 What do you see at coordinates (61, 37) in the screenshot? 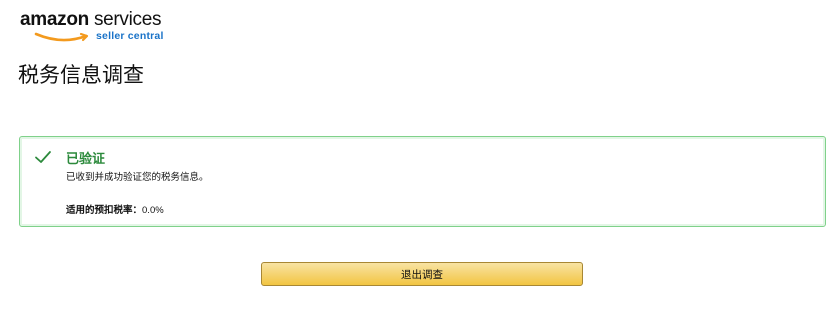
I see `amazon-smile-icon` at bounding box center [61, 37].